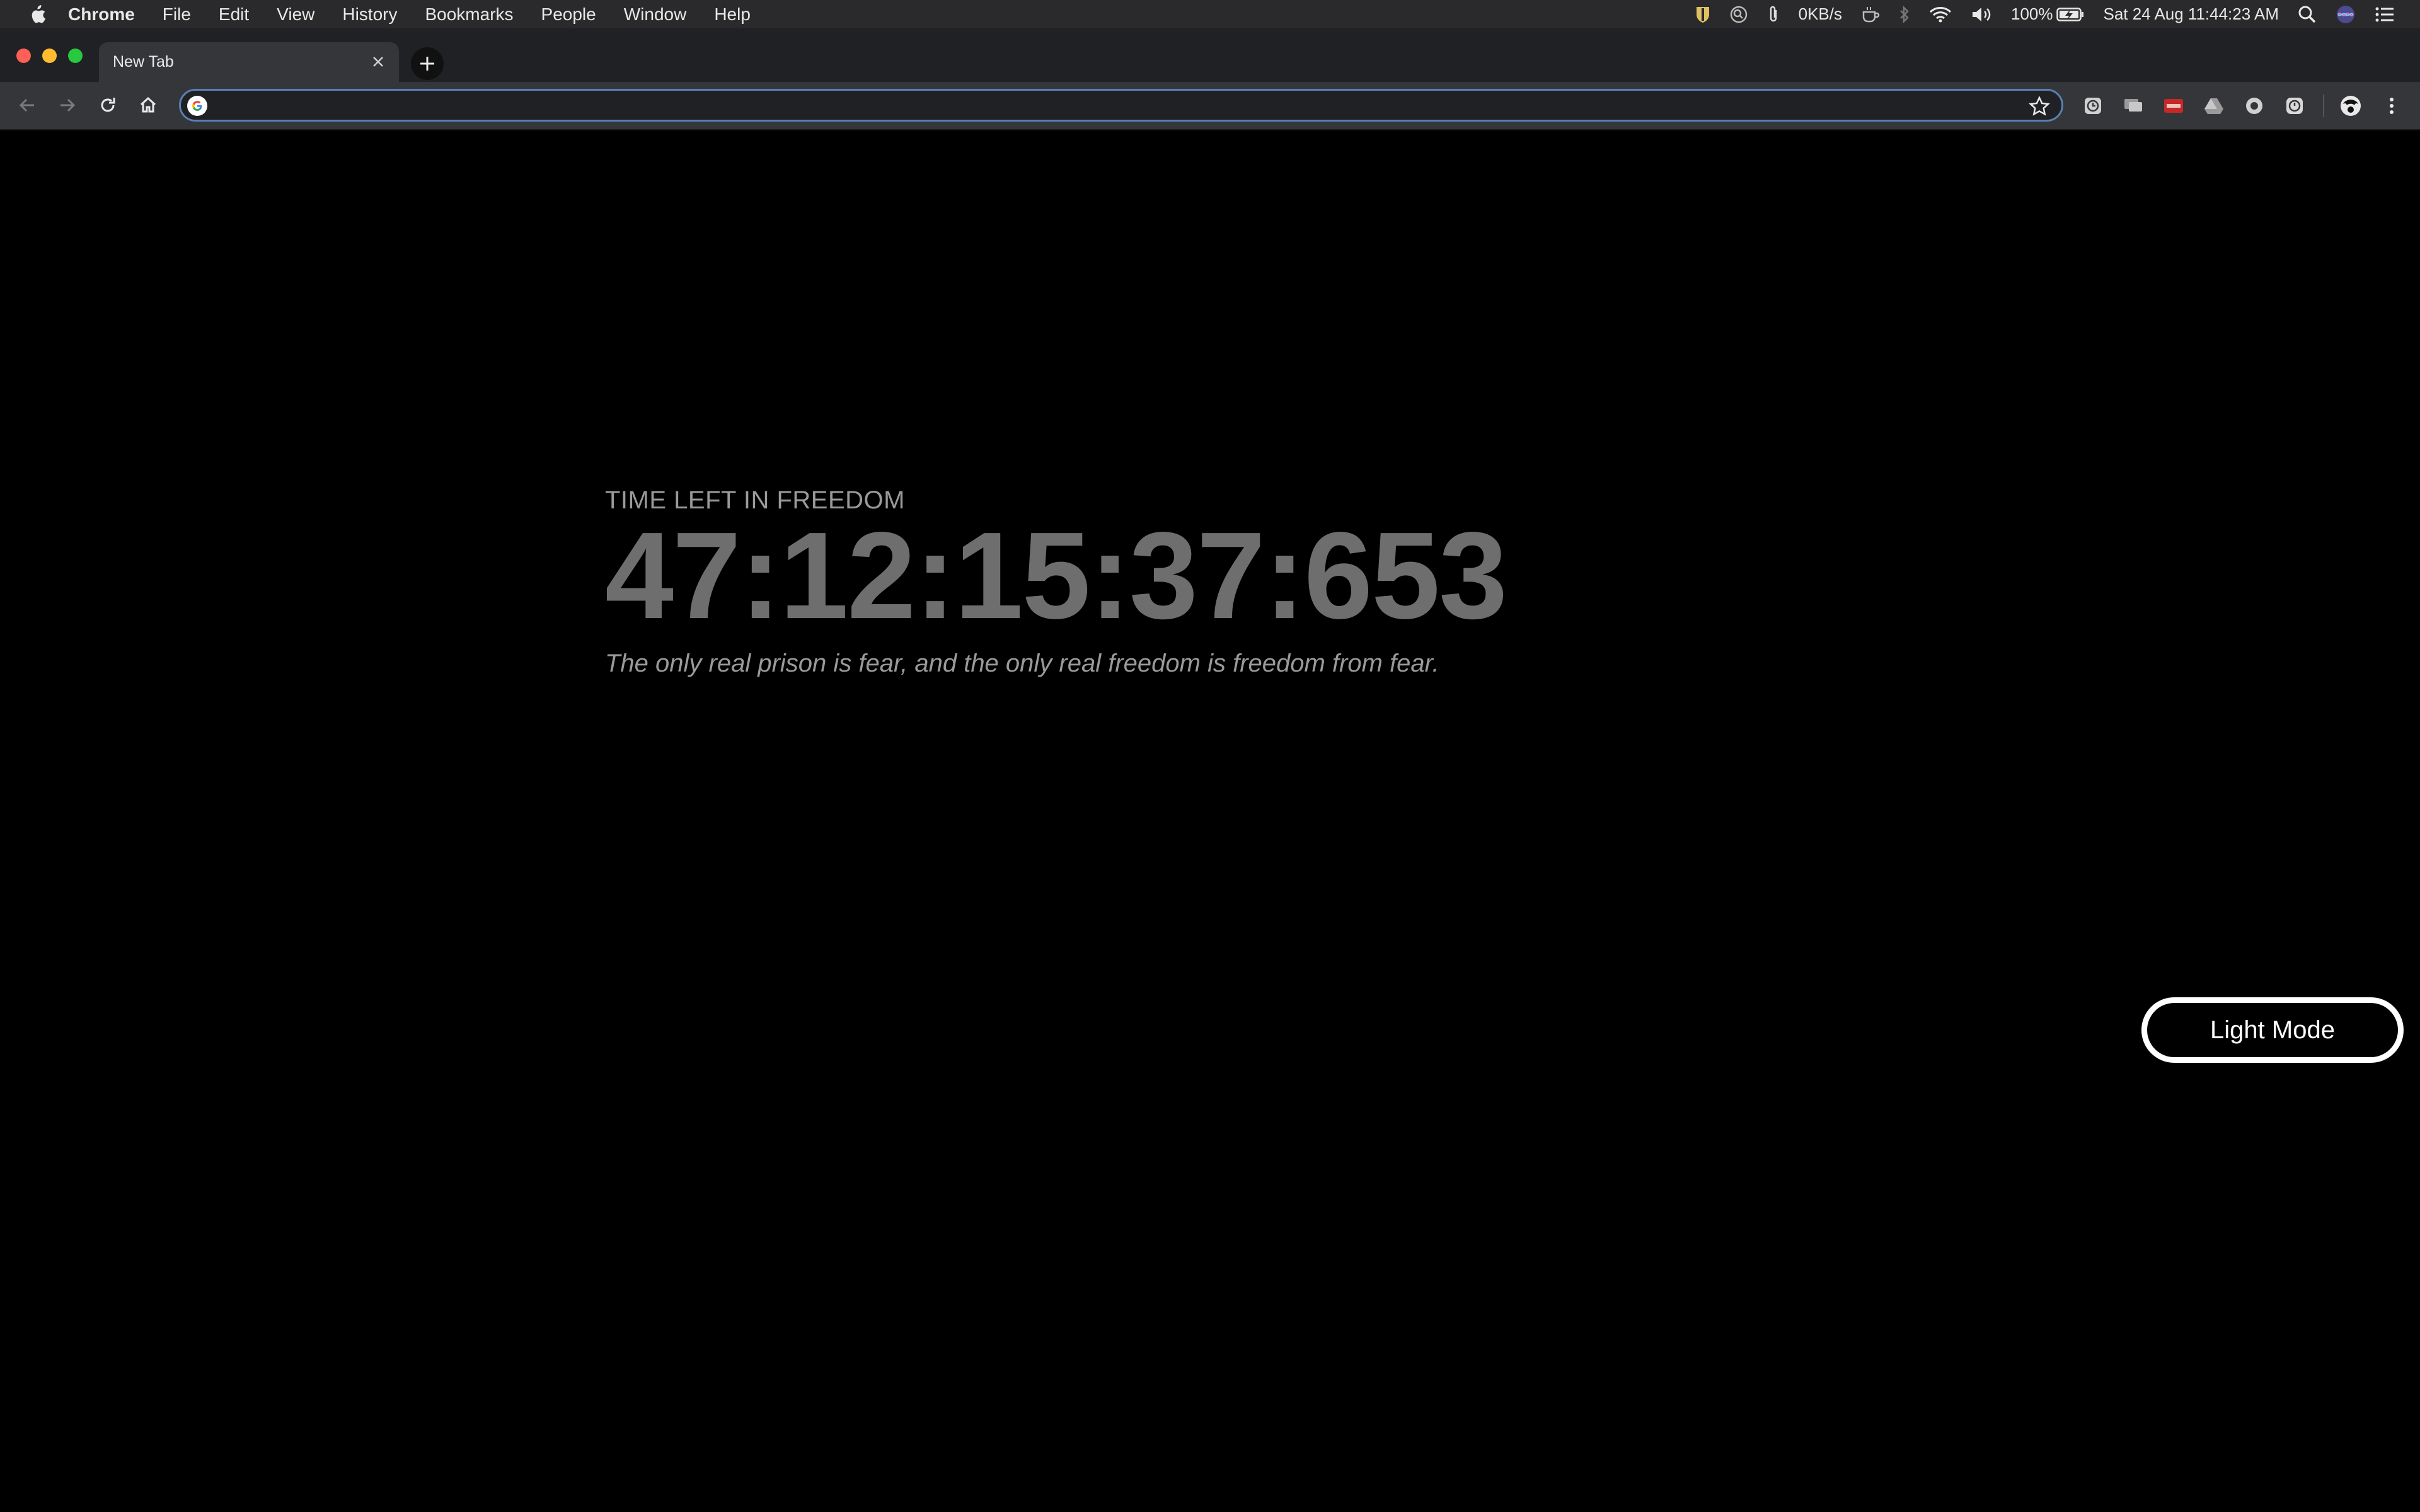 The width and height of the screenshot is (2420, 1512). What do you see at coordinates (37, 14) in the screenshot?
I see `apple-icon` at bounding box center [37, 14].